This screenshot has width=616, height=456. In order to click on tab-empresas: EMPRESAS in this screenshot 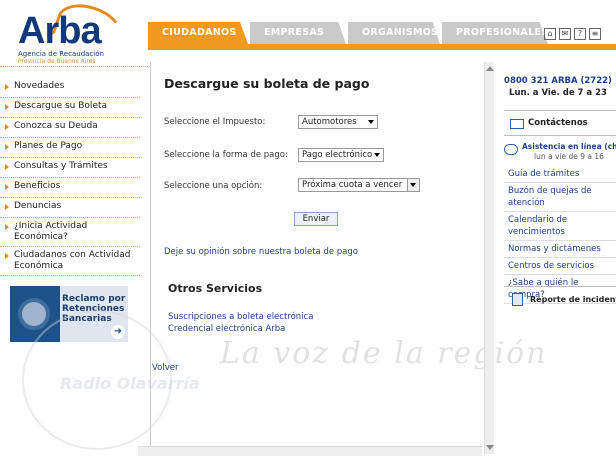, I will do `click(298, 33)`.